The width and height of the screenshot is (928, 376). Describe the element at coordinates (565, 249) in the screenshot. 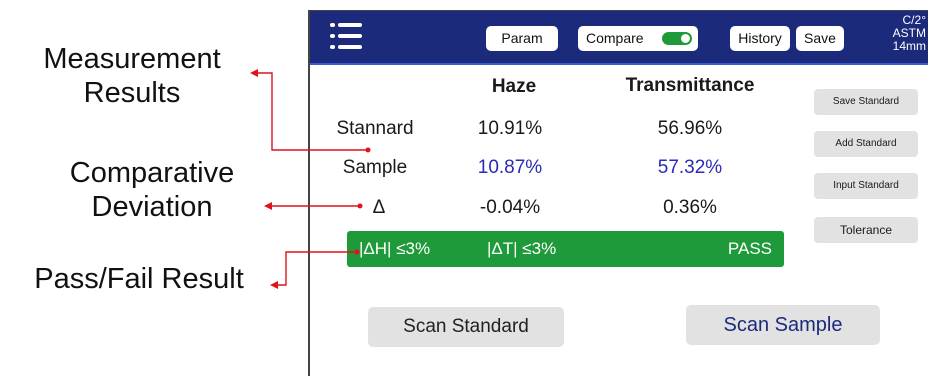

I see `pass-fail-bar: |ΔH| ≤3% |ΔT| ≤3% PASS` at that location.